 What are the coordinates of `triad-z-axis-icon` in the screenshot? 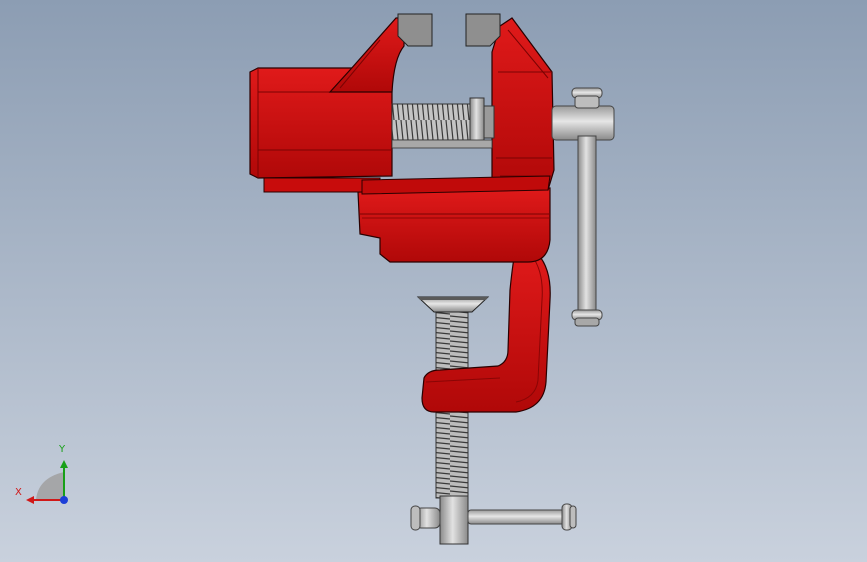 It's located at (64, 500).